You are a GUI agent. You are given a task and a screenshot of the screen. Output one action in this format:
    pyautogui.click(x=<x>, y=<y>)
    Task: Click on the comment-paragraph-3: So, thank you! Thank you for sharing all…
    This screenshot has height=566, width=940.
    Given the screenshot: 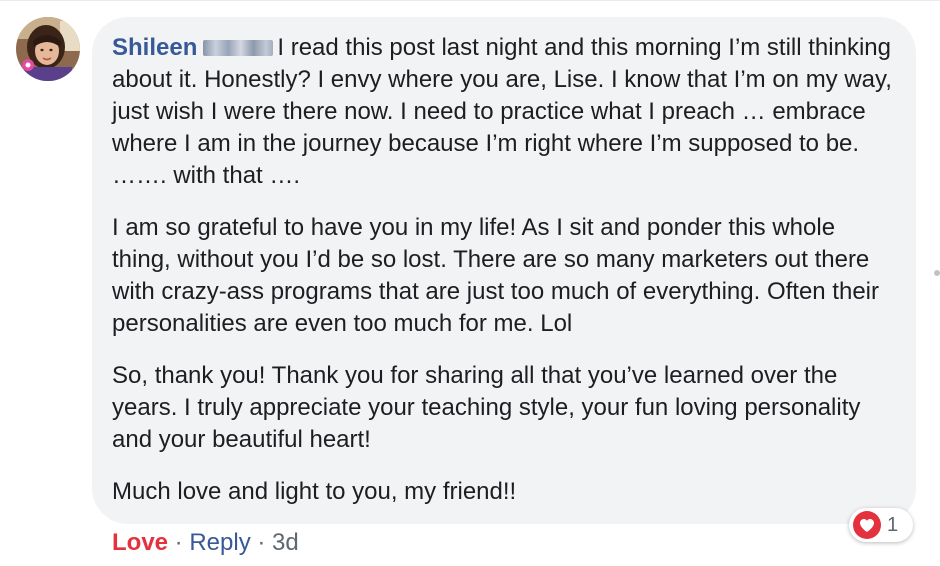 What is the action you would take?
    pyautogui.click(x=486, y=407)
    